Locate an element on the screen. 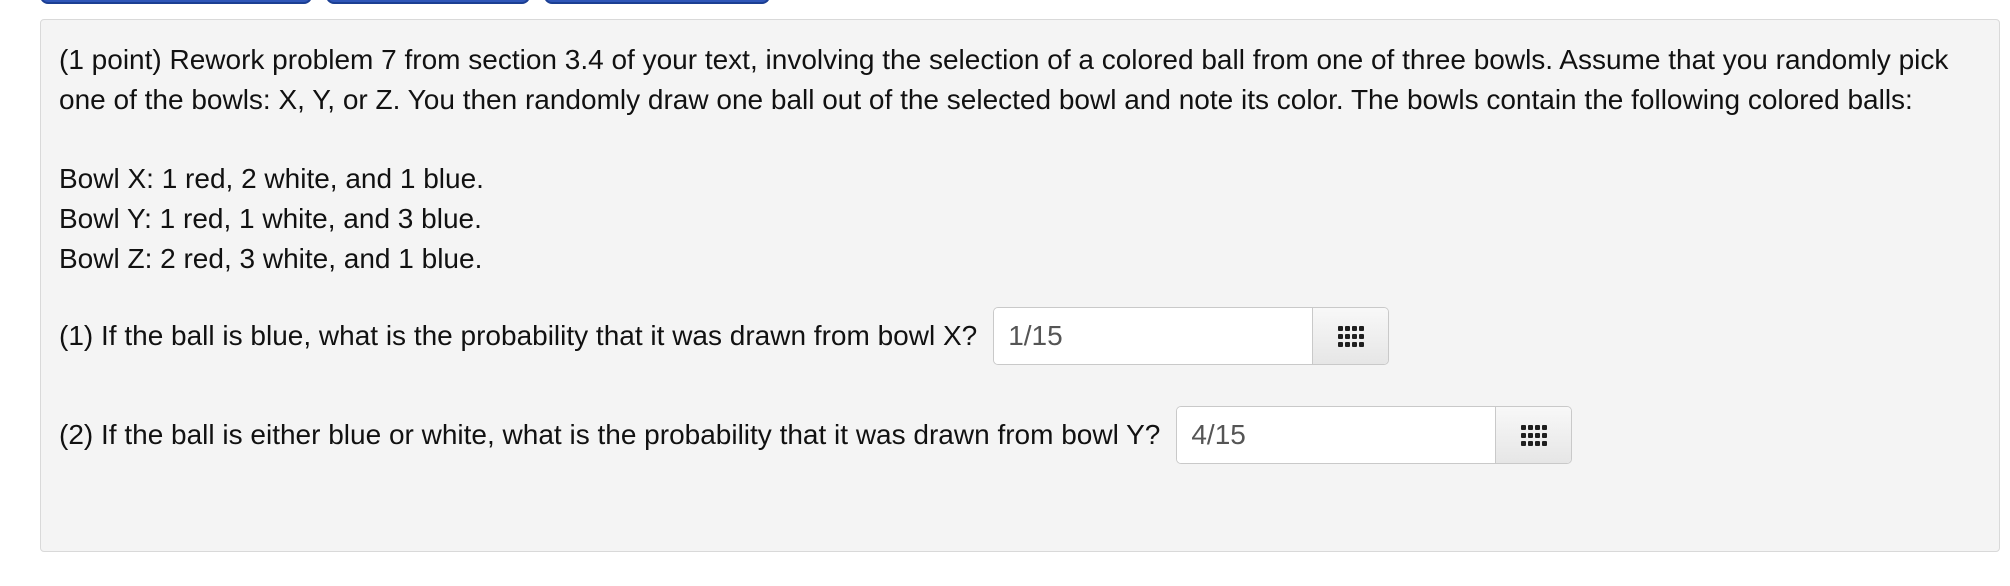  question-2-answer-input is located at coordinates (1336, 435).